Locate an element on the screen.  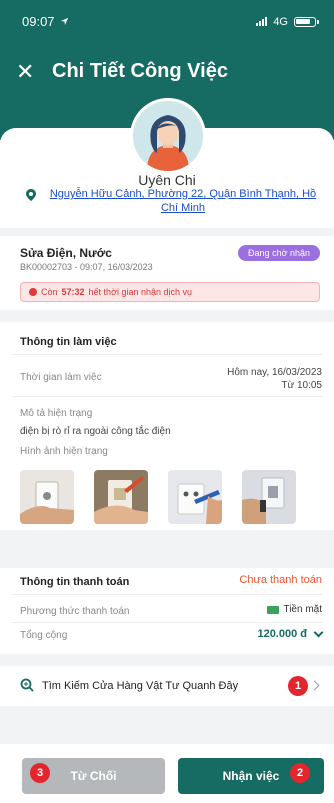
payment-method-value: Tiền mặt is located at coordinates (302, 609).